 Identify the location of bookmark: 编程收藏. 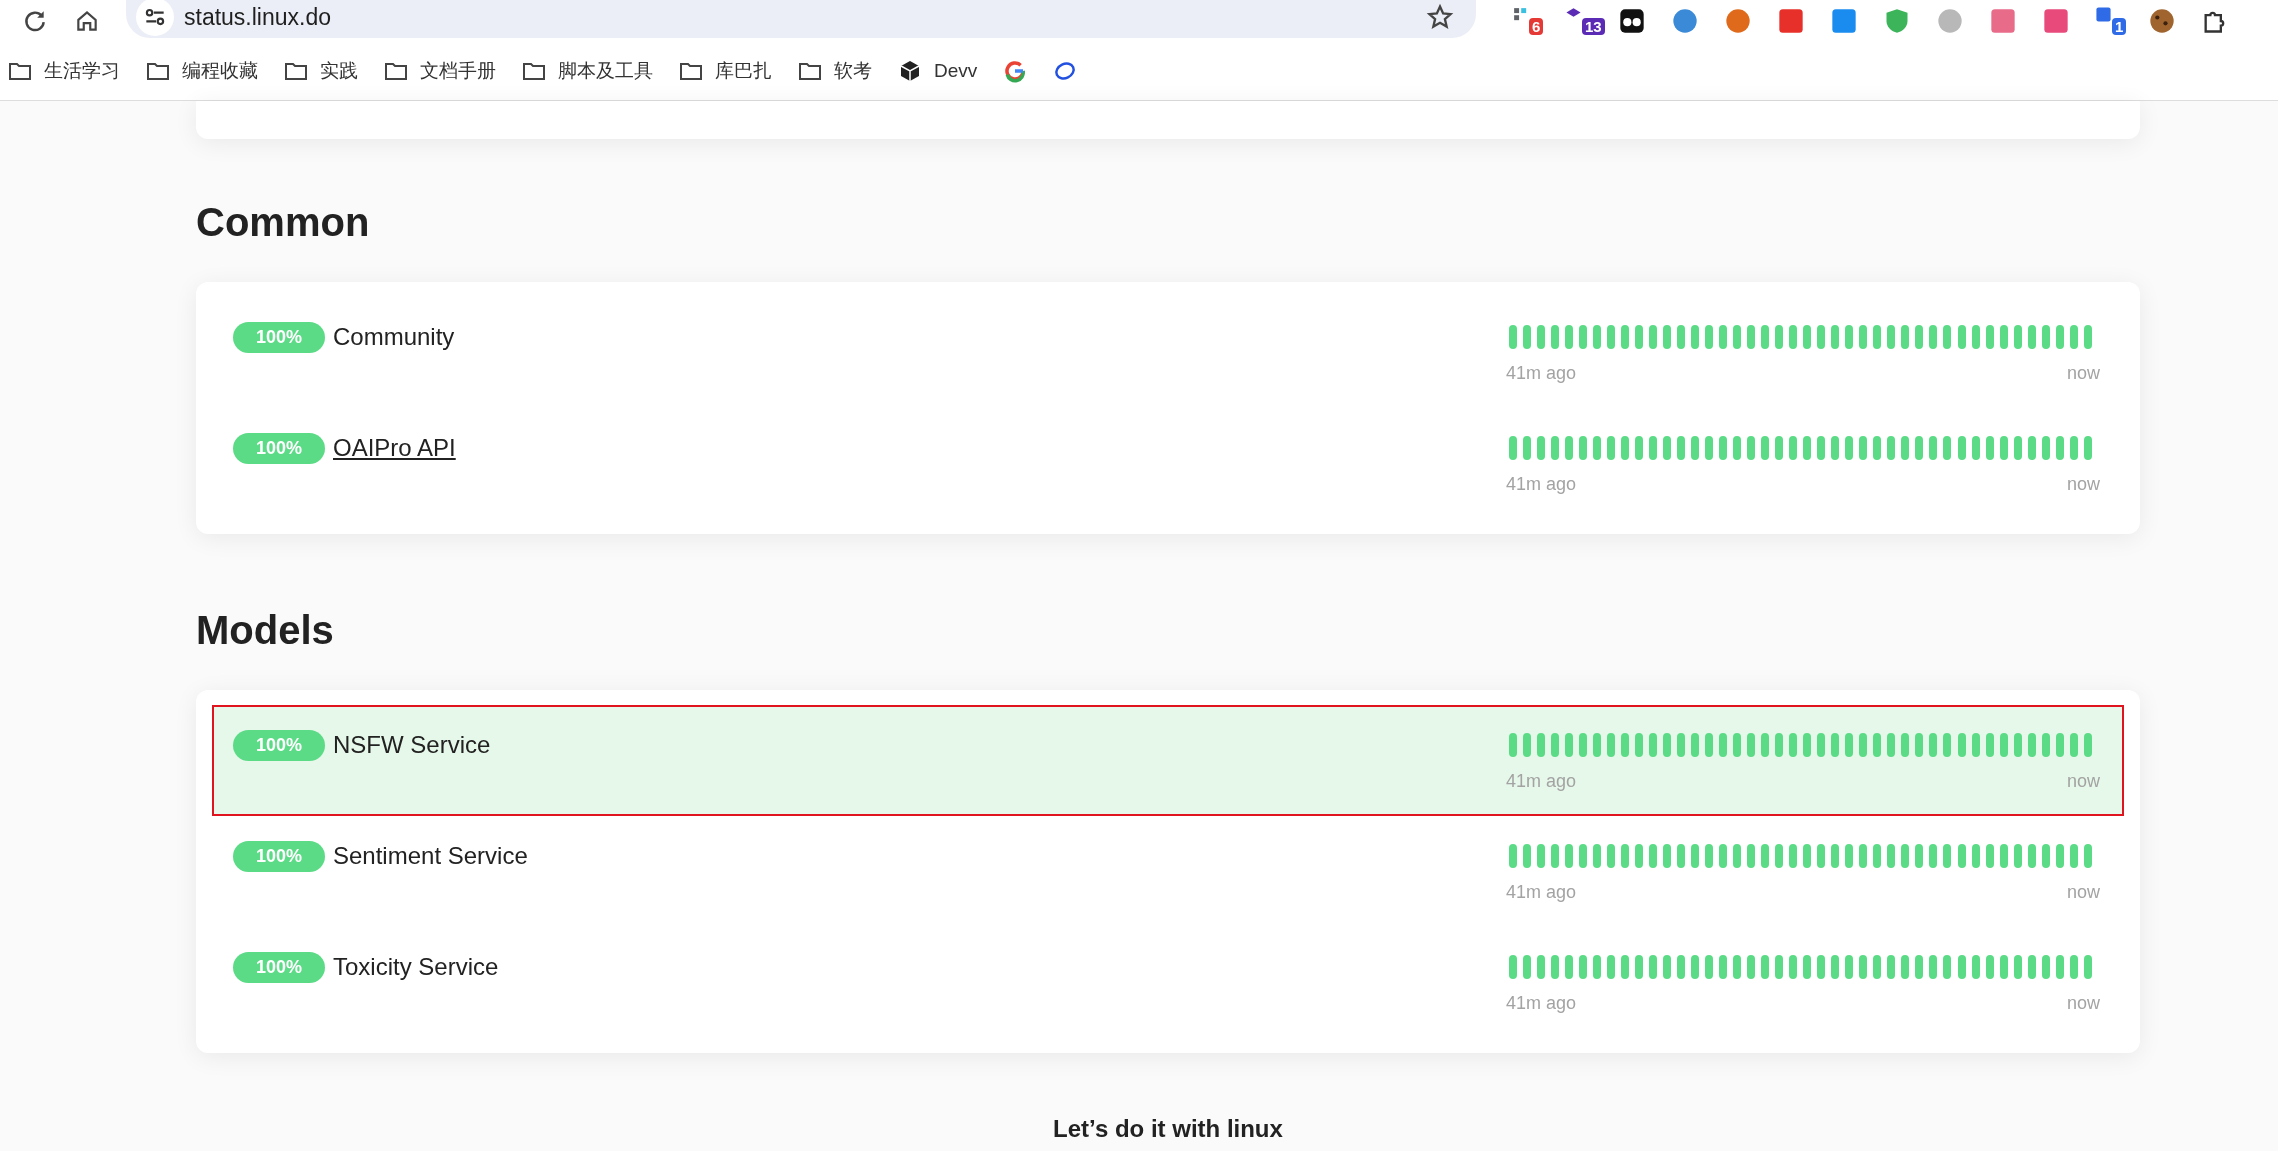
(202, 71).